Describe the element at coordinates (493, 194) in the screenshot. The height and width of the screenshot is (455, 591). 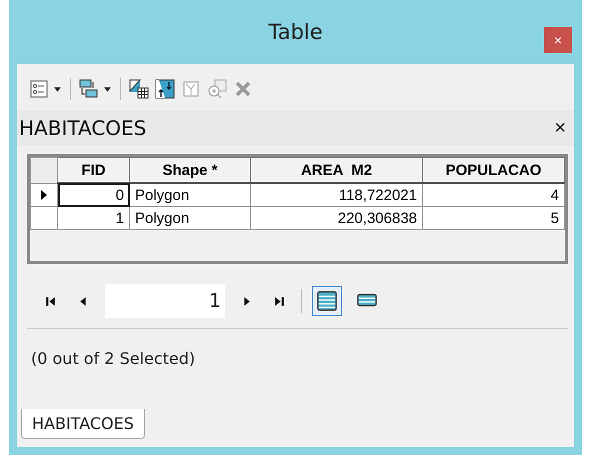
I see `table-cell: 4` at that location.